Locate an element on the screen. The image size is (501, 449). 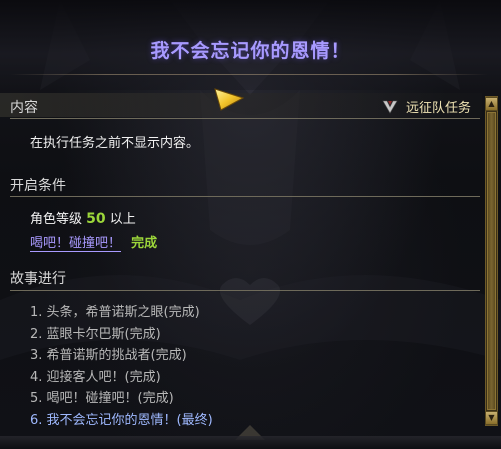
prereq-status: 完成 is located at coordinates (144, 243).